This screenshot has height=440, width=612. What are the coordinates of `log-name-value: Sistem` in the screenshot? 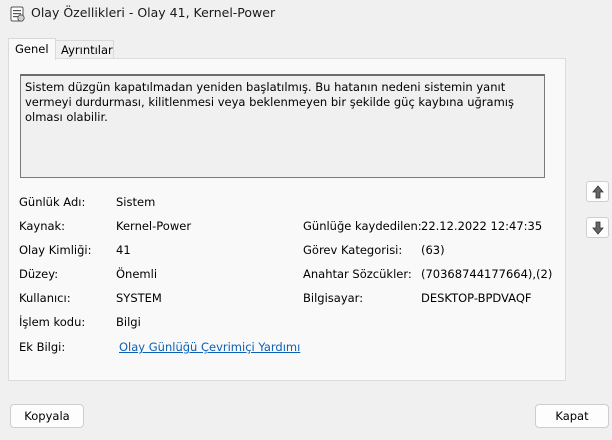 It's located at (135, 202).